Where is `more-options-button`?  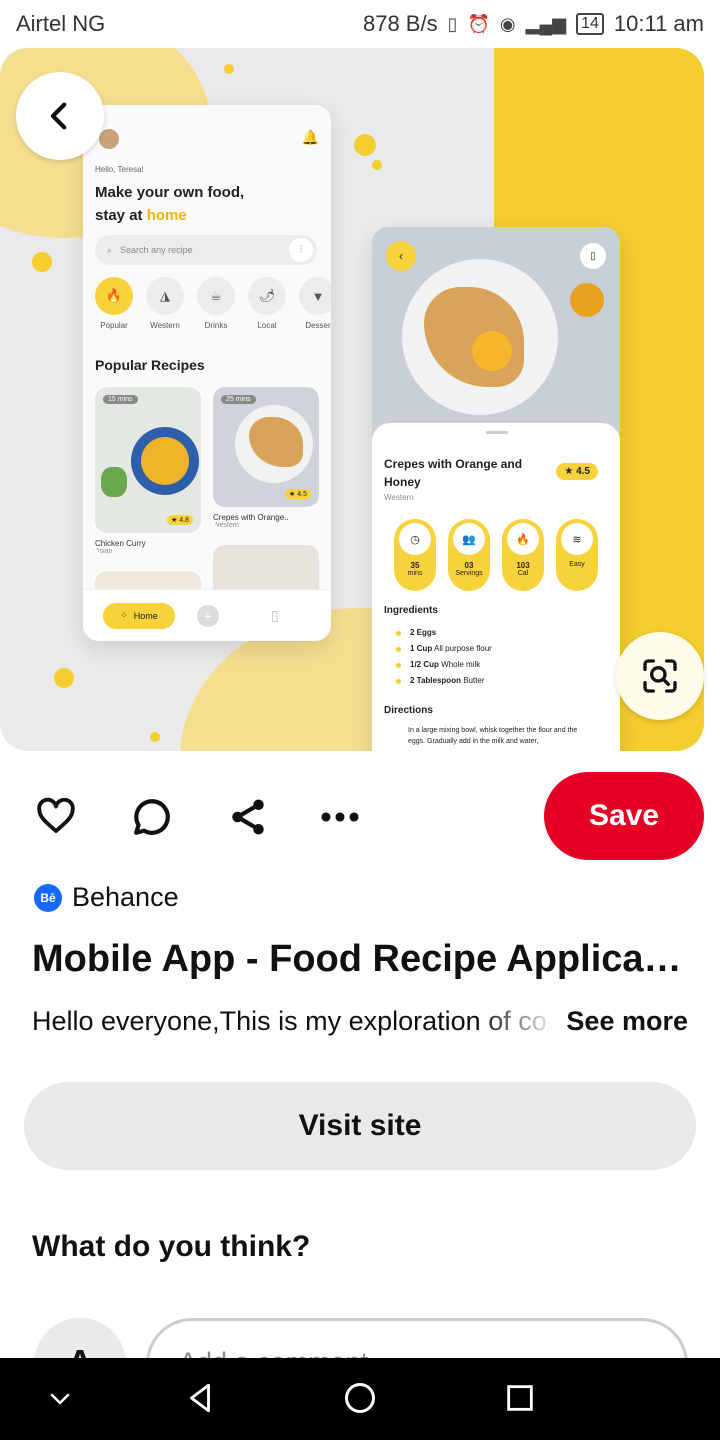 more-options-button is located at coordinates (340, 817).